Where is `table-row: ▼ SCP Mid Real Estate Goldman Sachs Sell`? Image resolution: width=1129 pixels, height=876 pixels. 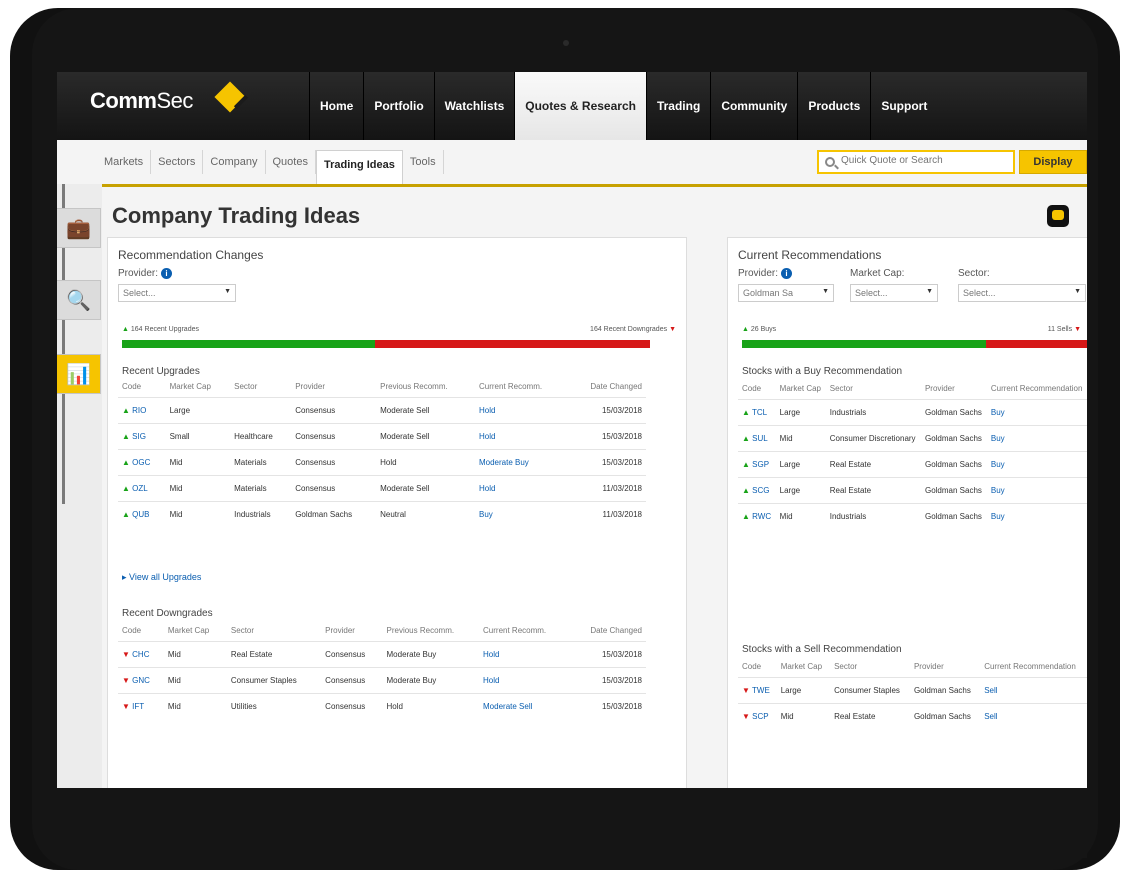
table-row: ▼ SCP Mid Real Estate Goldman Sachs Sell is located at coordinates (912, 716).